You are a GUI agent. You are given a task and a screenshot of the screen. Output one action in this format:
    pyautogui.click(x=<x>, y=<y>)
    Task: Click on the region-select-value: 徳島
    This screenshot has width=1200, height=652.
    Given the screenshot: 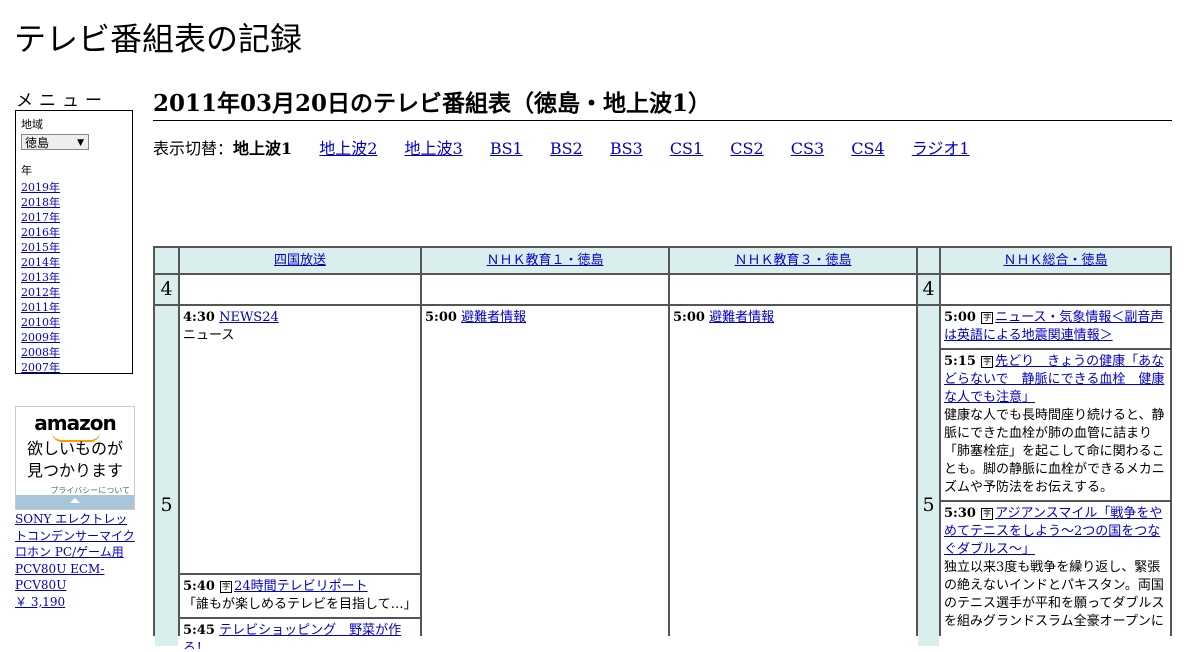 What is the action you would take?
    pyautogui.click(x=37, y=143)
    